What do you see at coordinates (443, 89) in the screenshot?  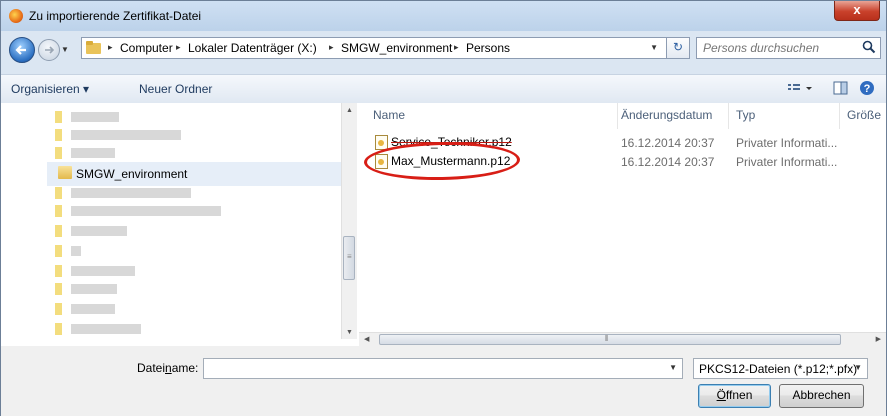 I see `command-toolbar: Organisieren ▾ Neuer Ordner ?` at bounding box center [443, 89].